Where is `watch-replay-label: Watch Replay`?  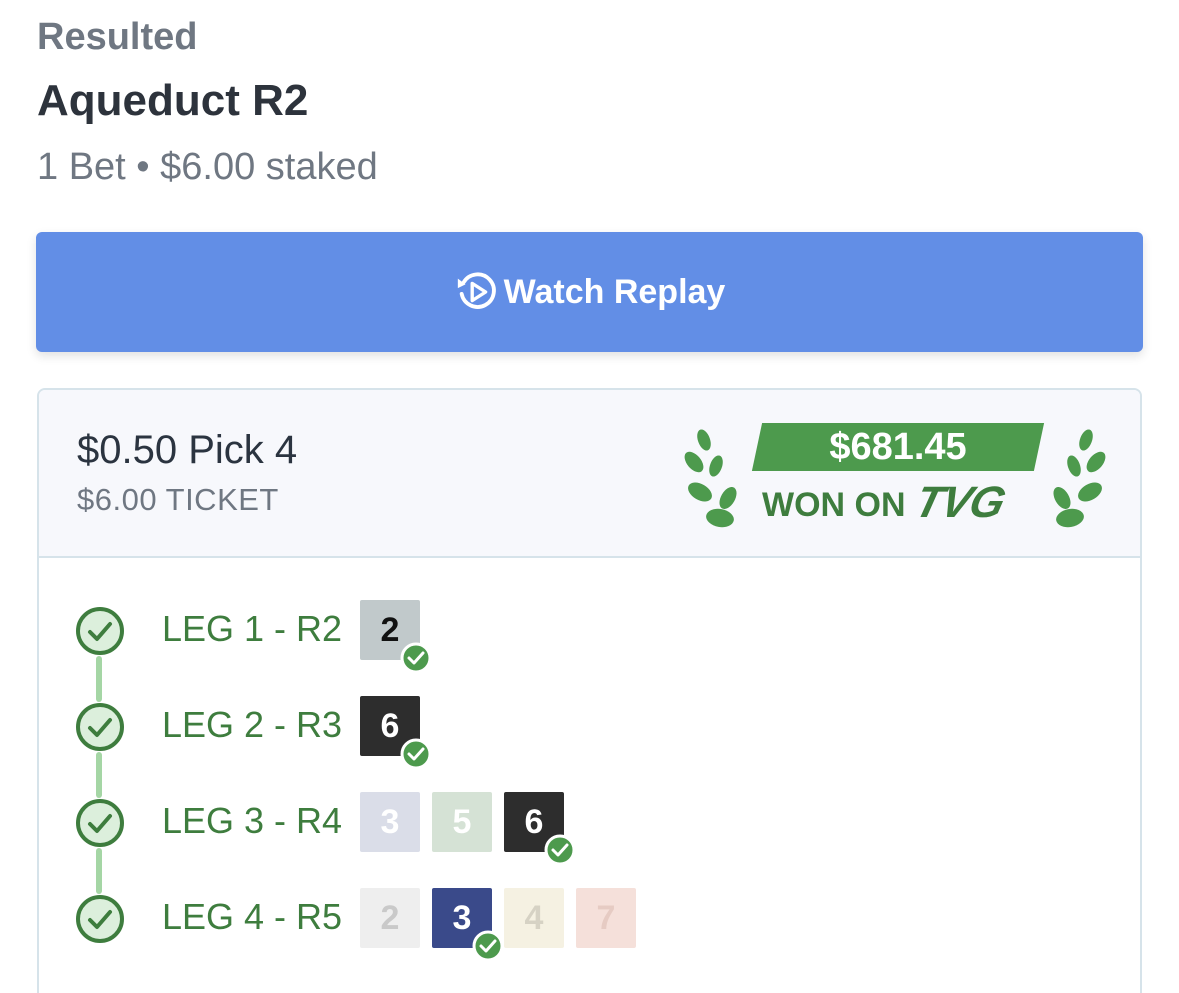
watch-replay-label: Watch Replay is located at coordinates (614, 291).